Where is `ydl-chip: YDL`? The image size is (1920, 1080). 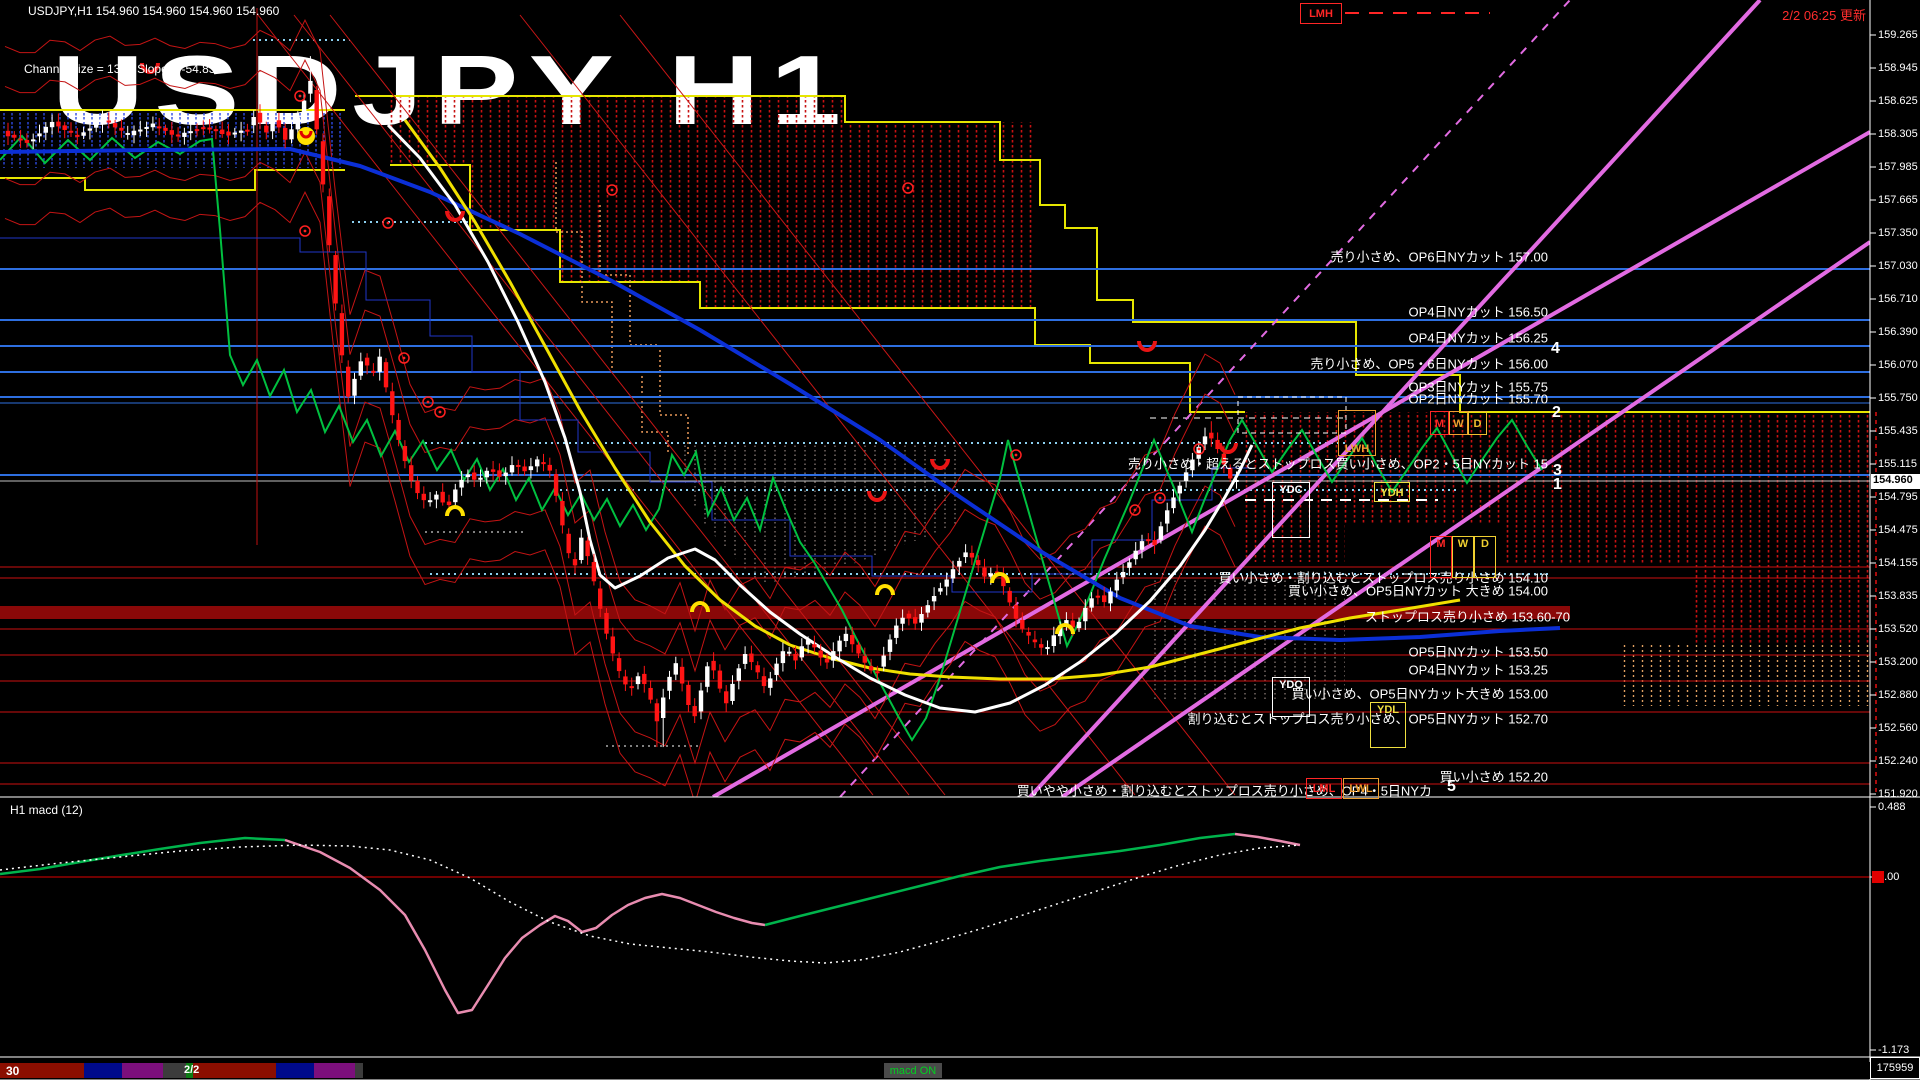 ydl-chip: YDL is located at coordinates (1388, 725).